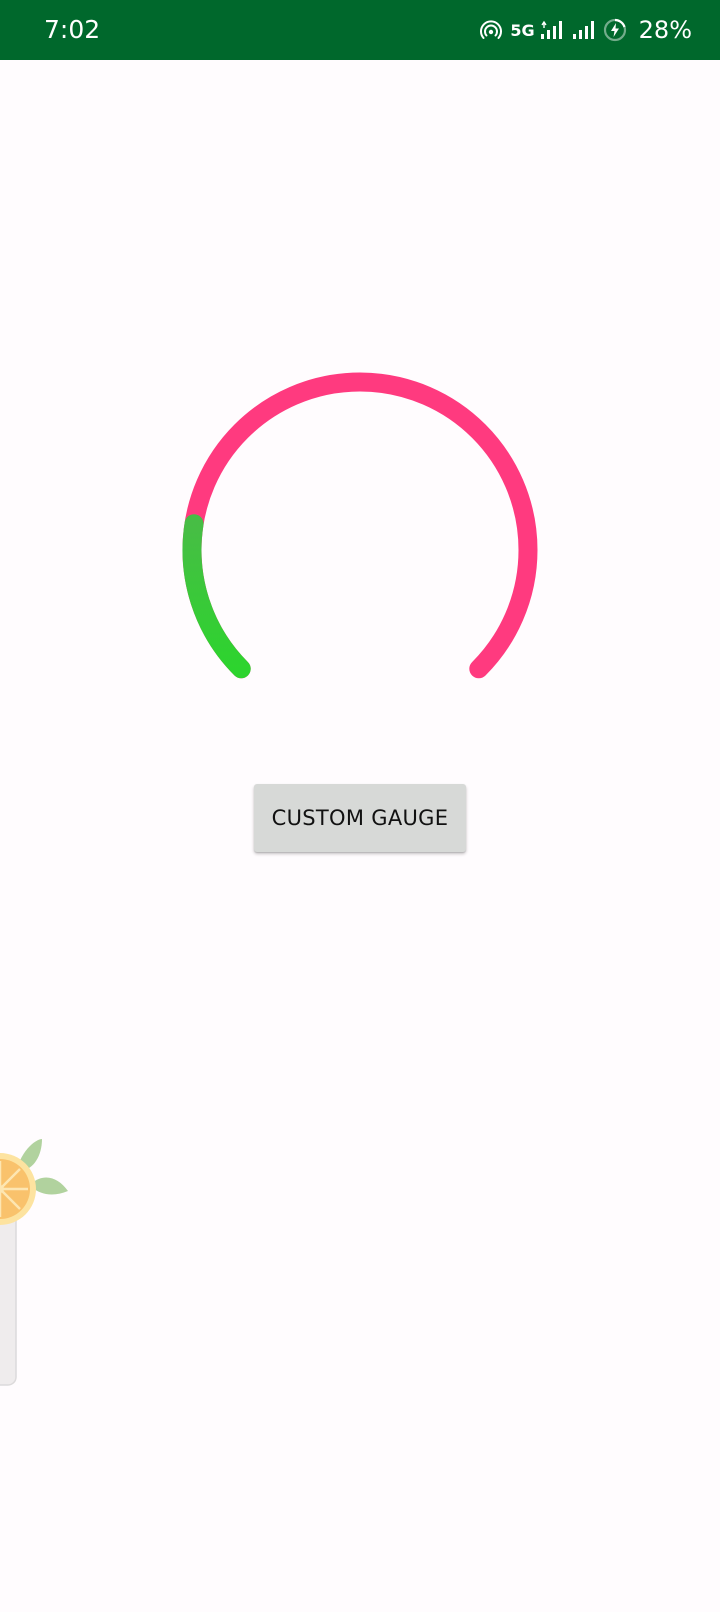  Describe the element at coordinates (34, 1182) in the screenshot. I see `orange-slice-icon` at that location.